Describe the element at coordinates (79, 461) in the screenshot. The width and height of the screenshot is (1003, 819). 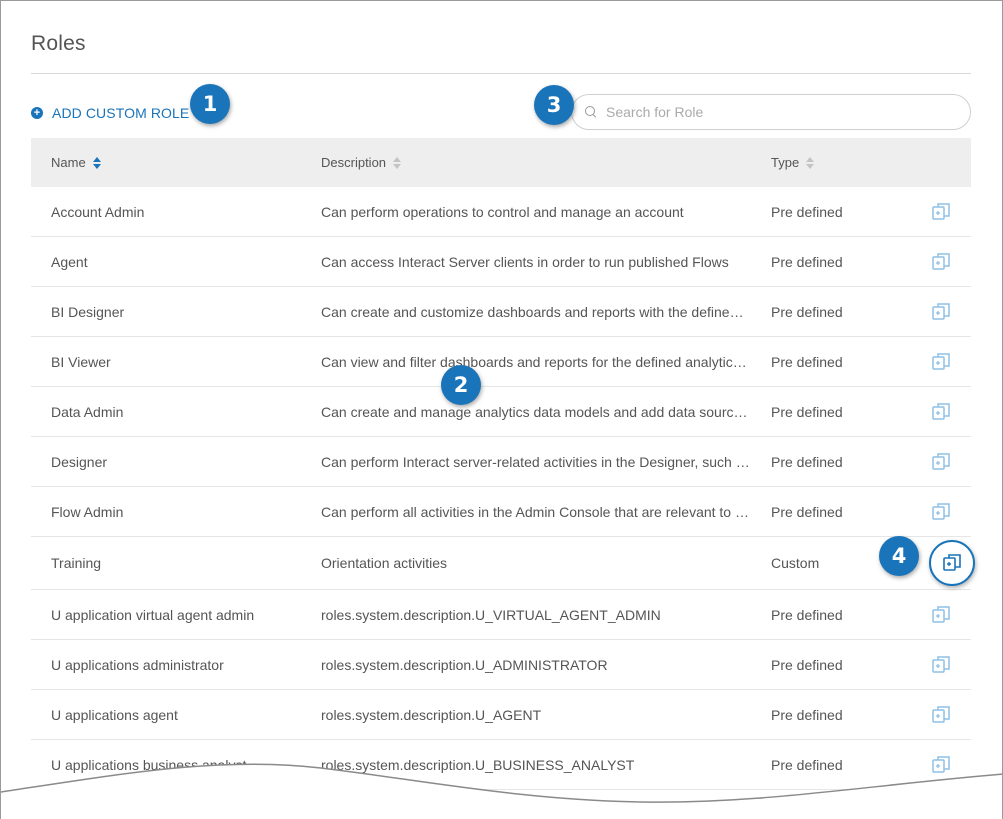
I see `role-name: Designer` at that location.